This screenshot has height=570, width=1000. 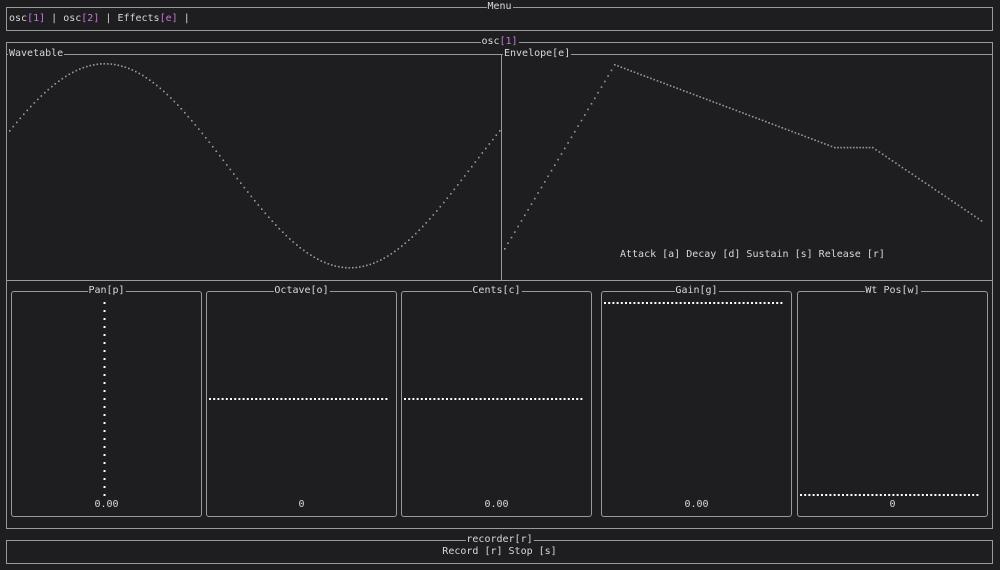 I want to click on menu-title: Menu, so click(x=499, y=7).